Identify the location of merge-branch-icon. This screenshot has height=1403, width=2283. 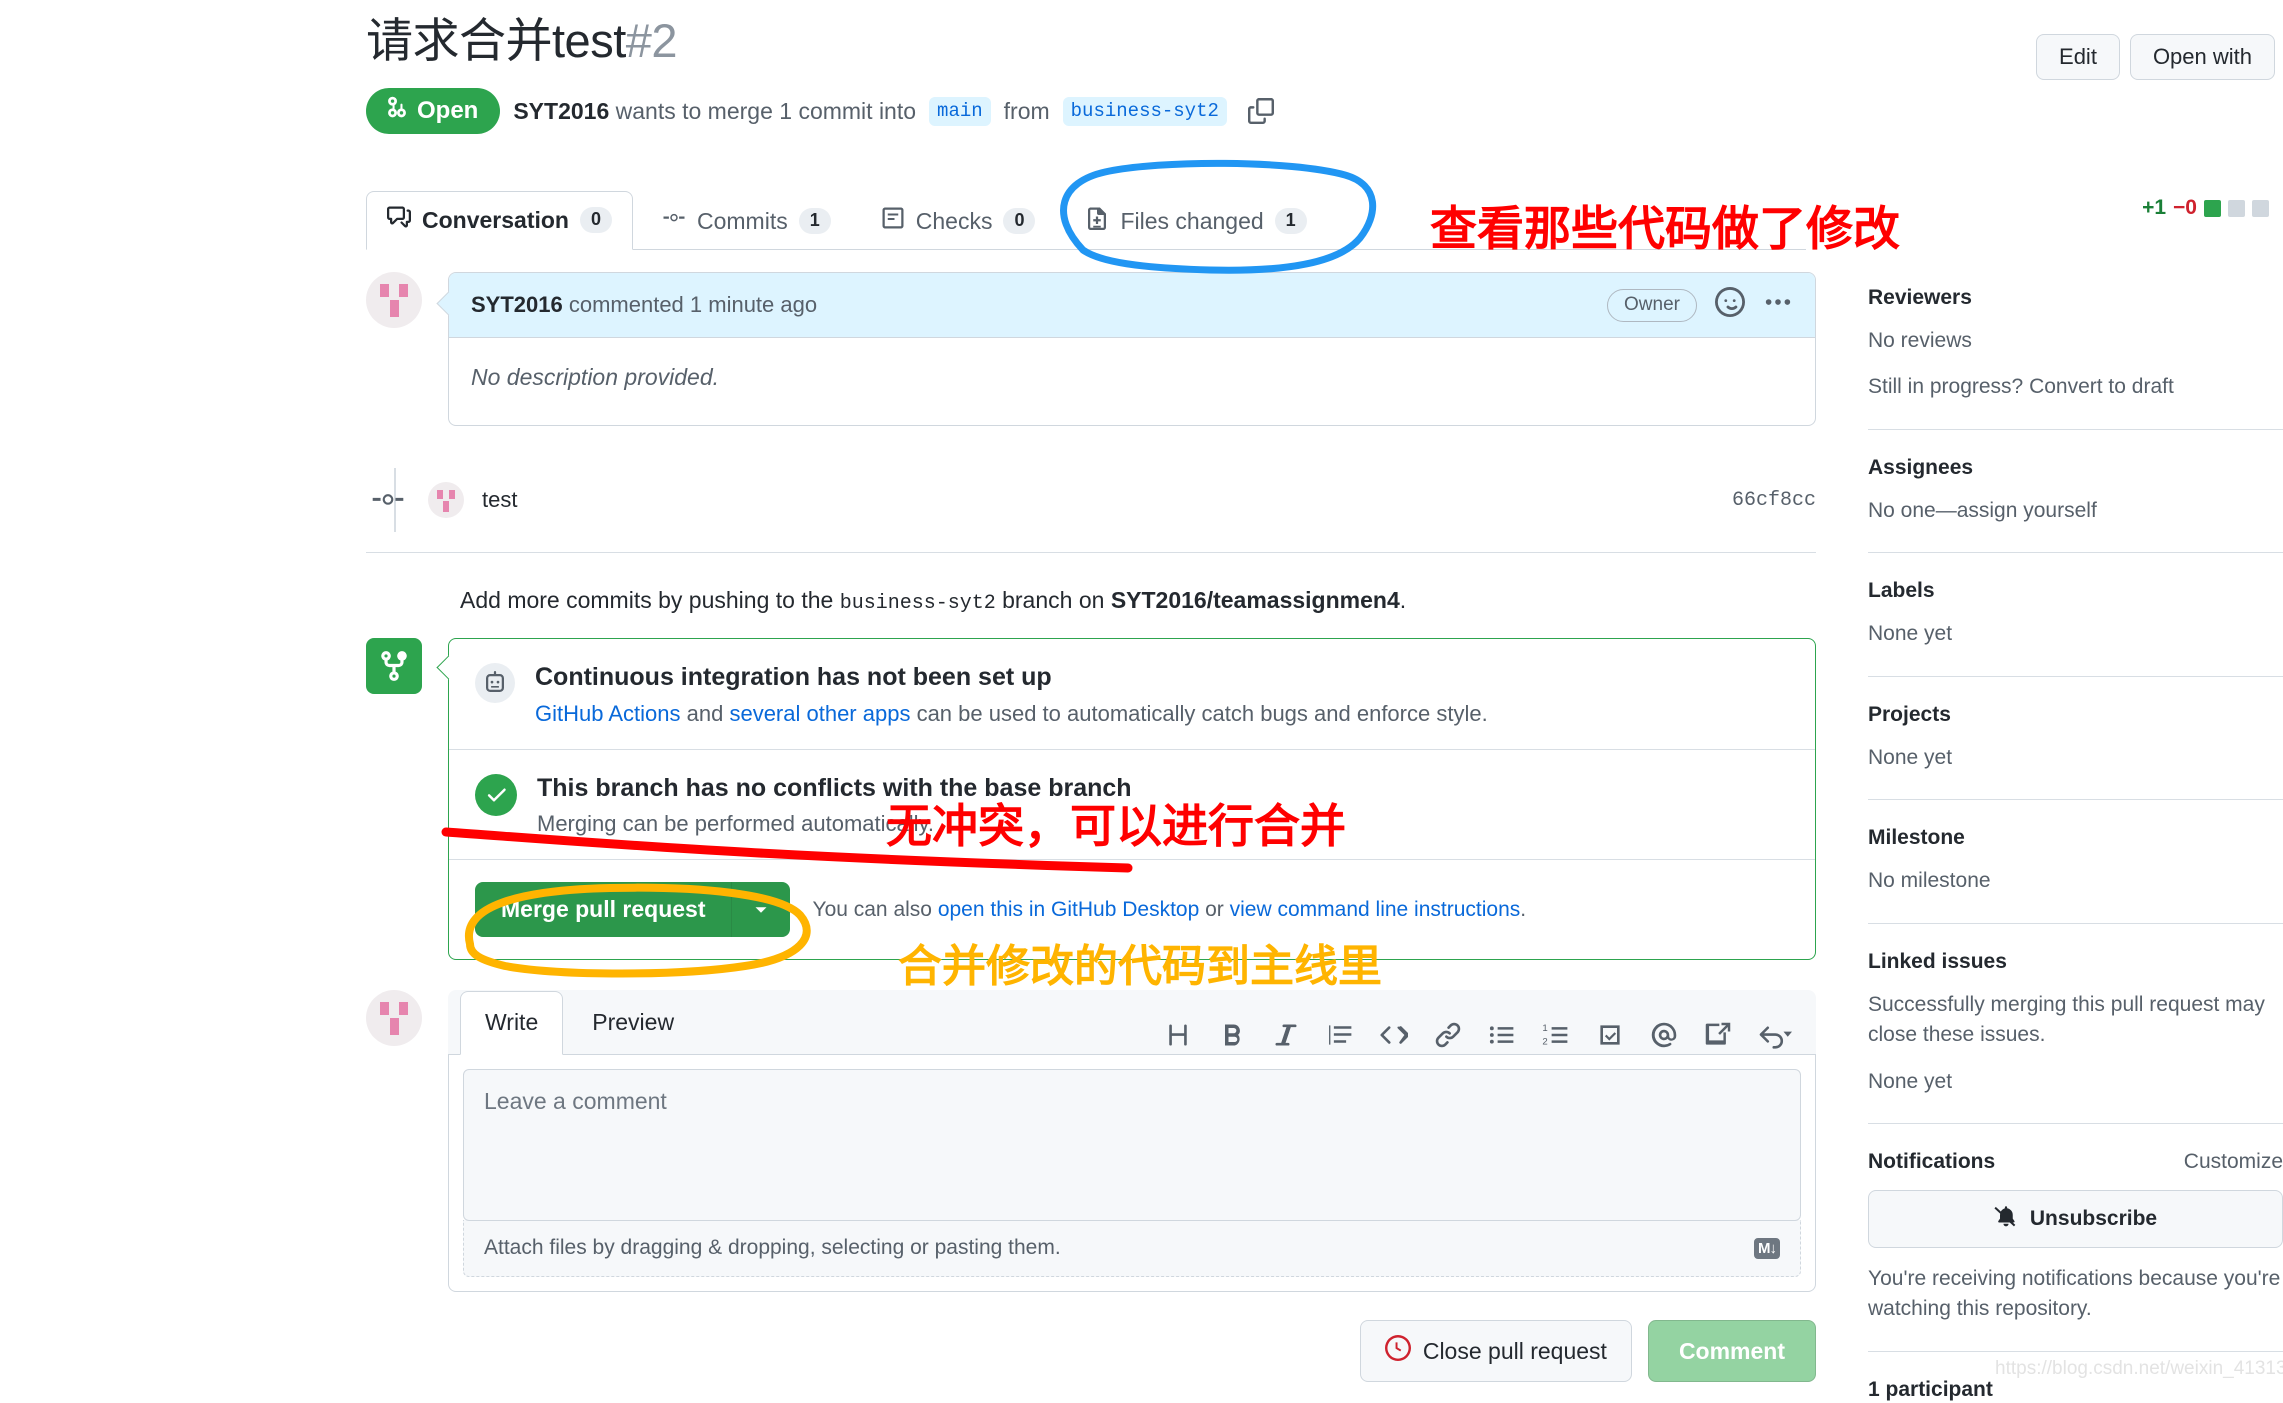
(394, 666).